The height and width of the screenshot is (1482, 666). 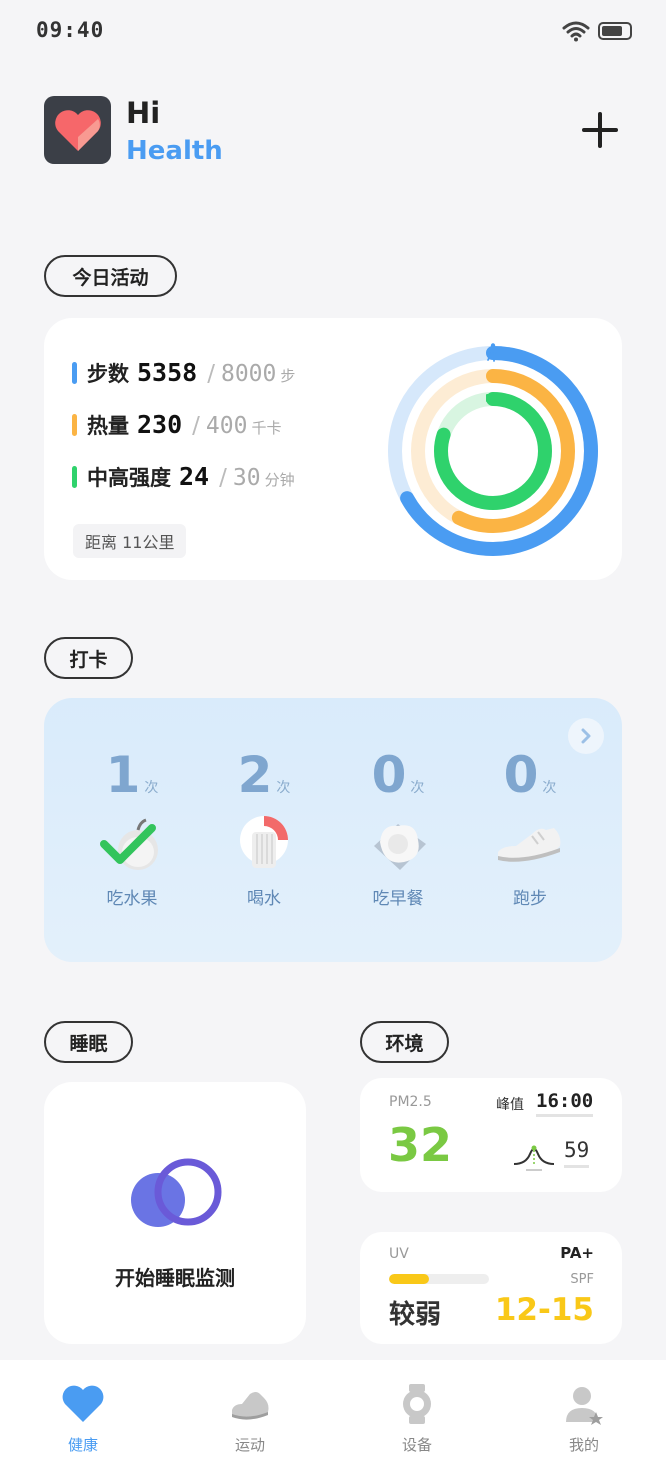 What do you see at coordinates (600, 130) in the screenshot?
I see `add-button` at bounding box center [600, 130].